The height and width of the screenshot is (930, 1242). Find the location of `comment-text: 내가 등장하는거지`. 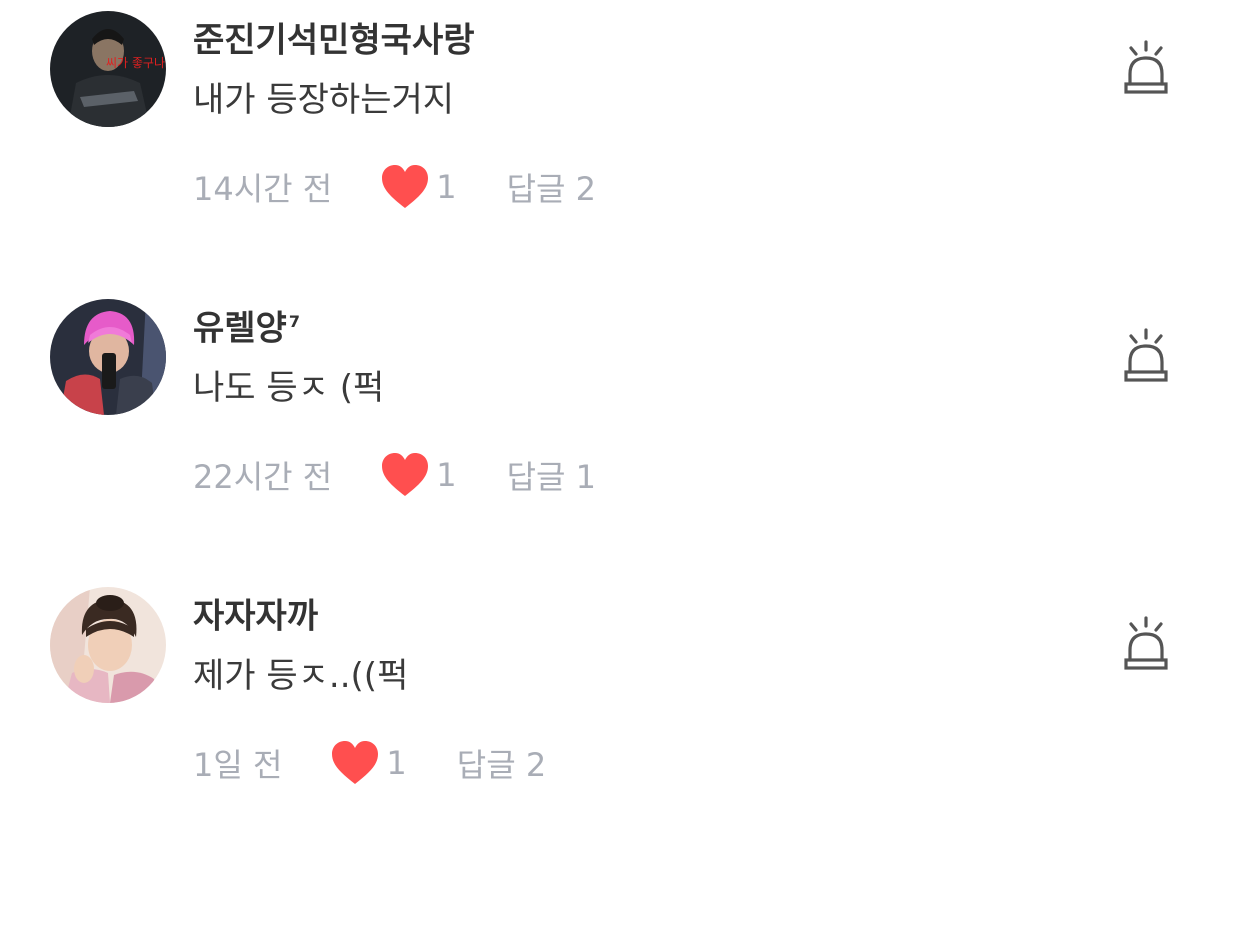

comment-text: 내가 등장하는거지 is located at coordinates (324, 100).